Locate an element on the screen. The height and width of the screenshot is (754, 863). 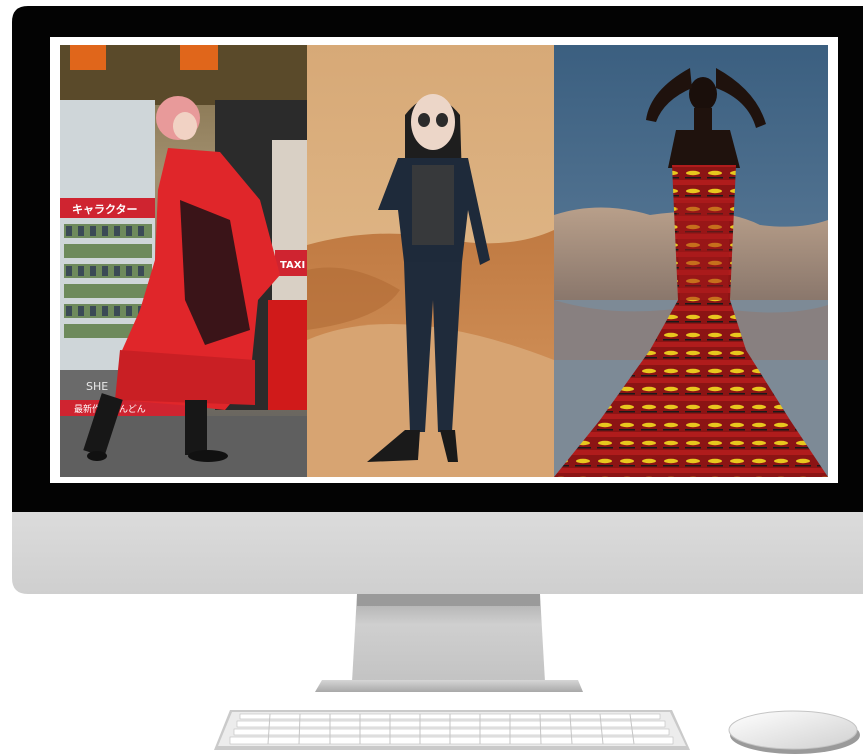
keyboard is located at coordinates (452, 730).